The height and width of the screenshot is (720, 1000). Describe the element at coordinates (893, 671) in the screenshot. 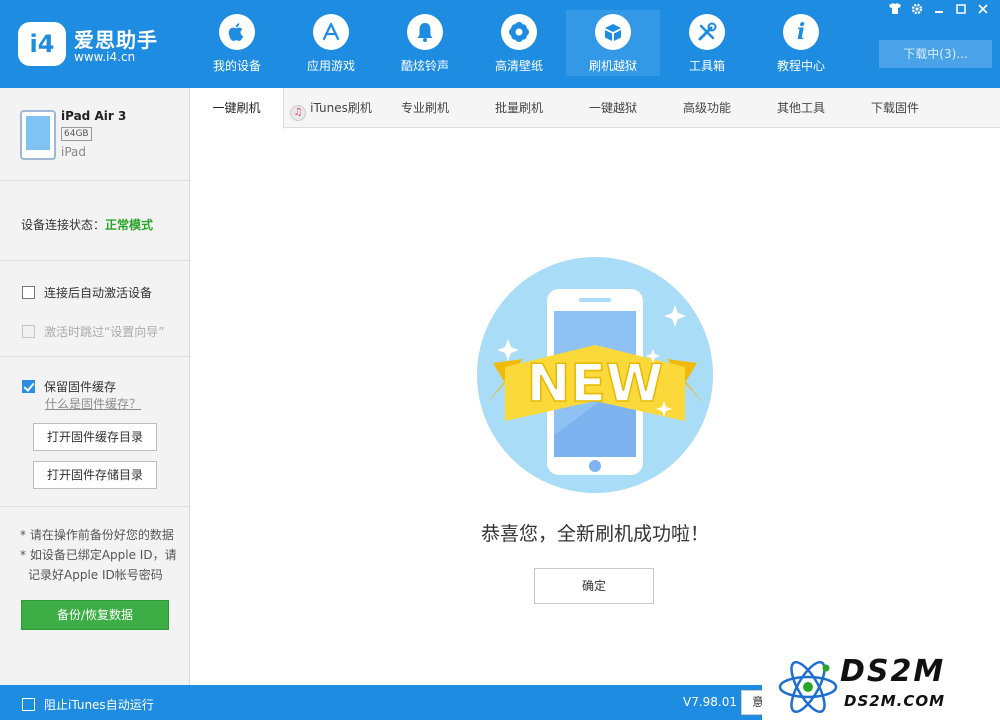

I see `watermark-title: DS2M` at that location.